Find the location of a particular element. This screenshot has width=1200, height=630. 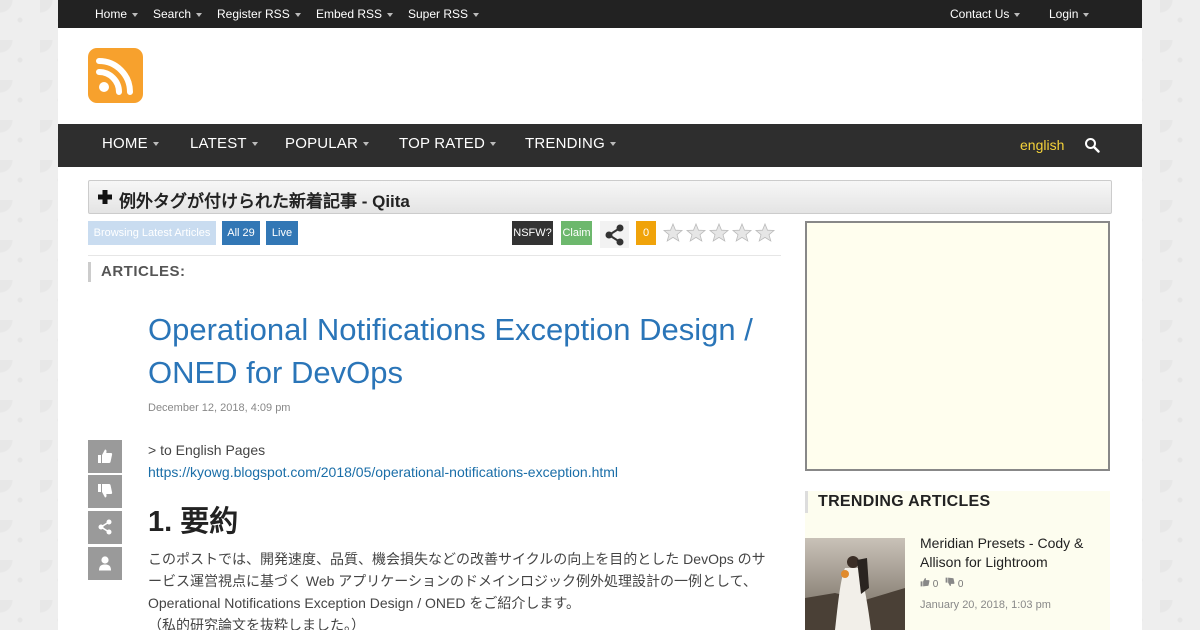

trending-thumbnail is located at coordinates (855, 584).